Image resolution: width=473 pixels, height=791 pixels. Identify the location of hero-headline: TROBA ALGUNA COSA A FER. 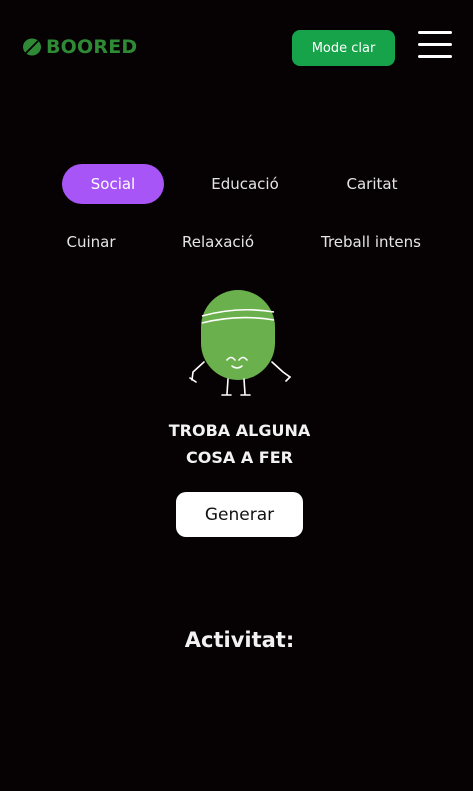
(236, 444).